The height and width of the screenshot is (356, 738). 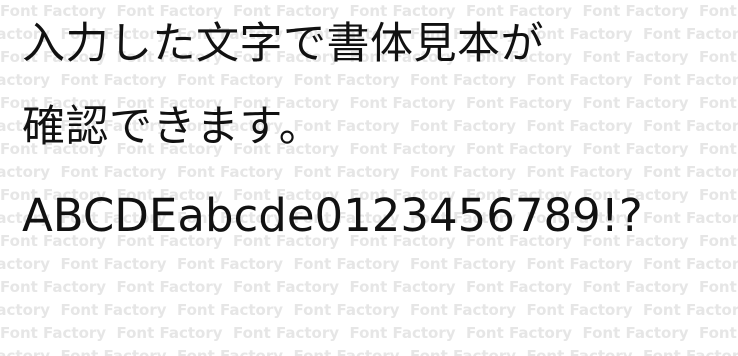 I want to click on sample-line-1: 入力した文字で書体見本が, so click(x=283, y=44).